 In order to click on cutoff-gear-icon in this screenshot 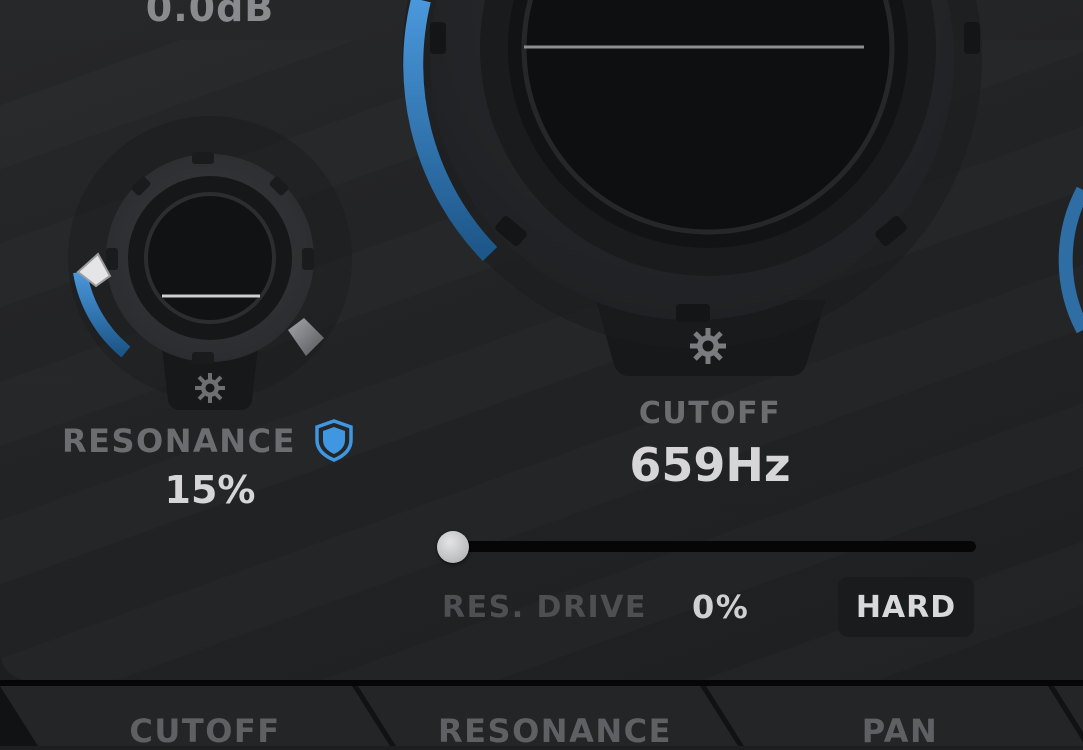, I will do `click(708, 346)`.